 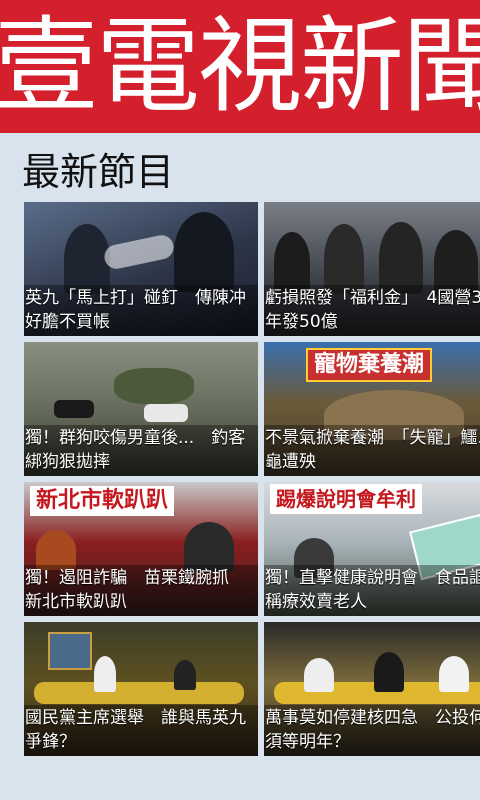 I want to click on video-caption: 萬事莫如停建核四急 公投何須等明年？, so click(x=372, y=730).